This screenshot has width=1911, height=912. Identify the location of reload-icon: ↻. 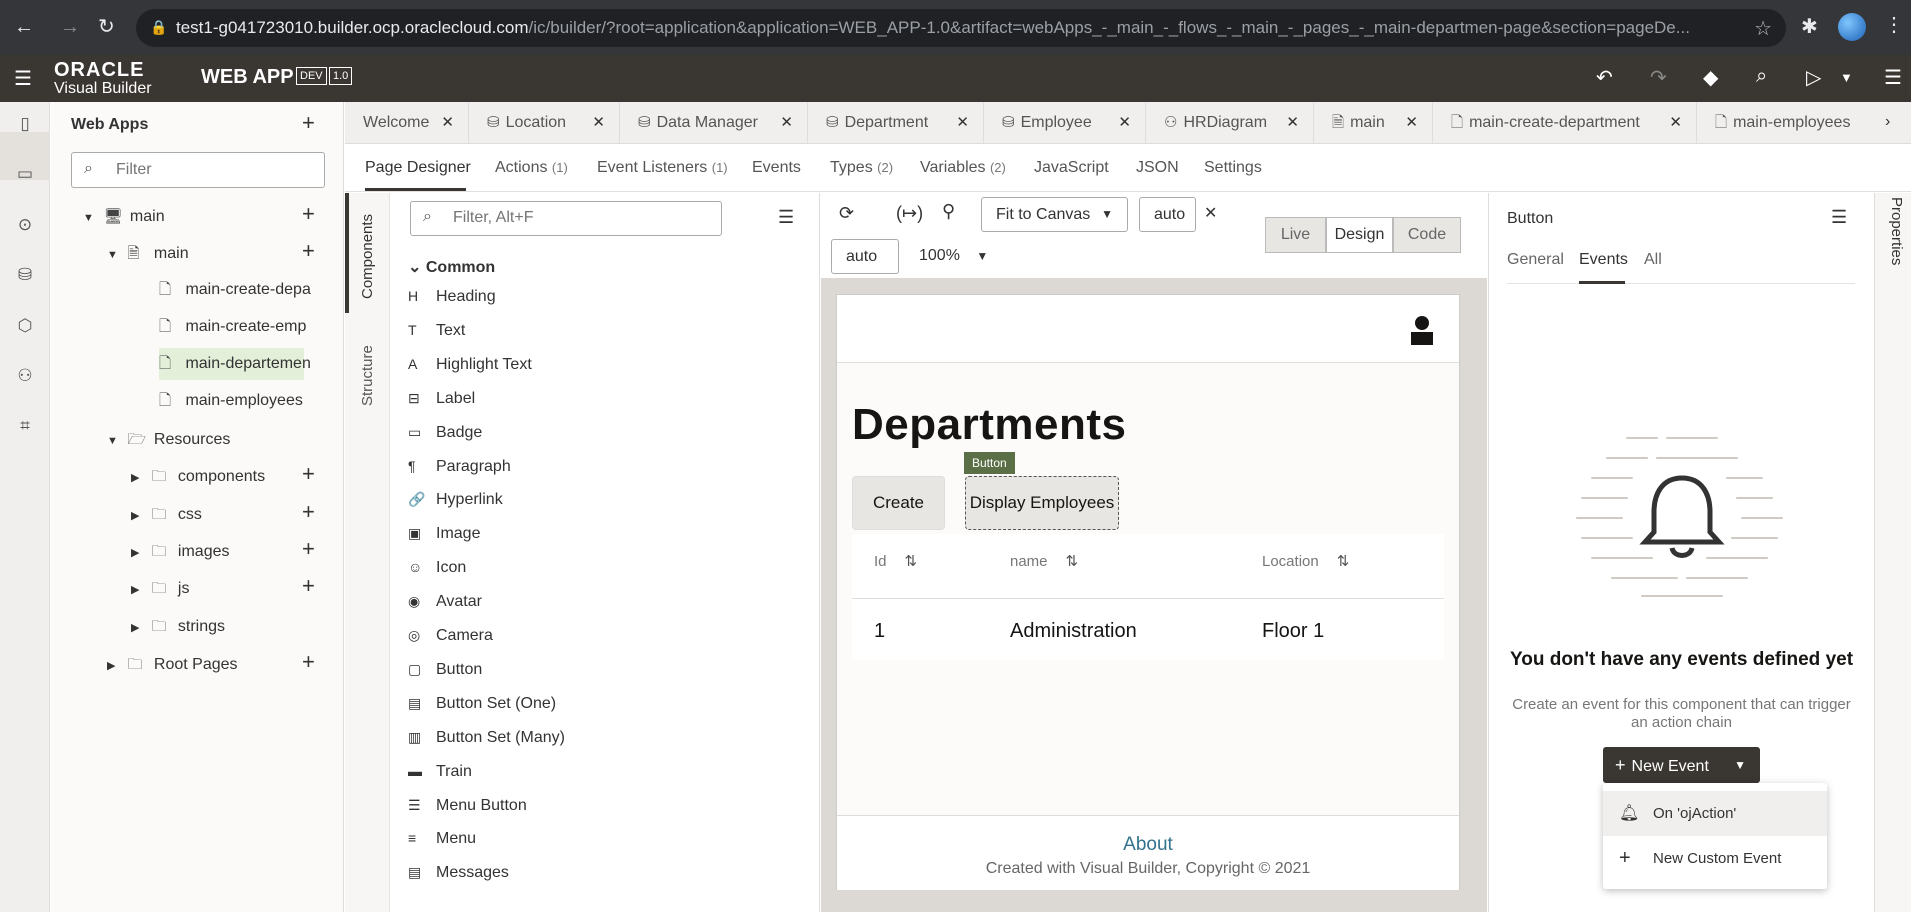
(106, 27).